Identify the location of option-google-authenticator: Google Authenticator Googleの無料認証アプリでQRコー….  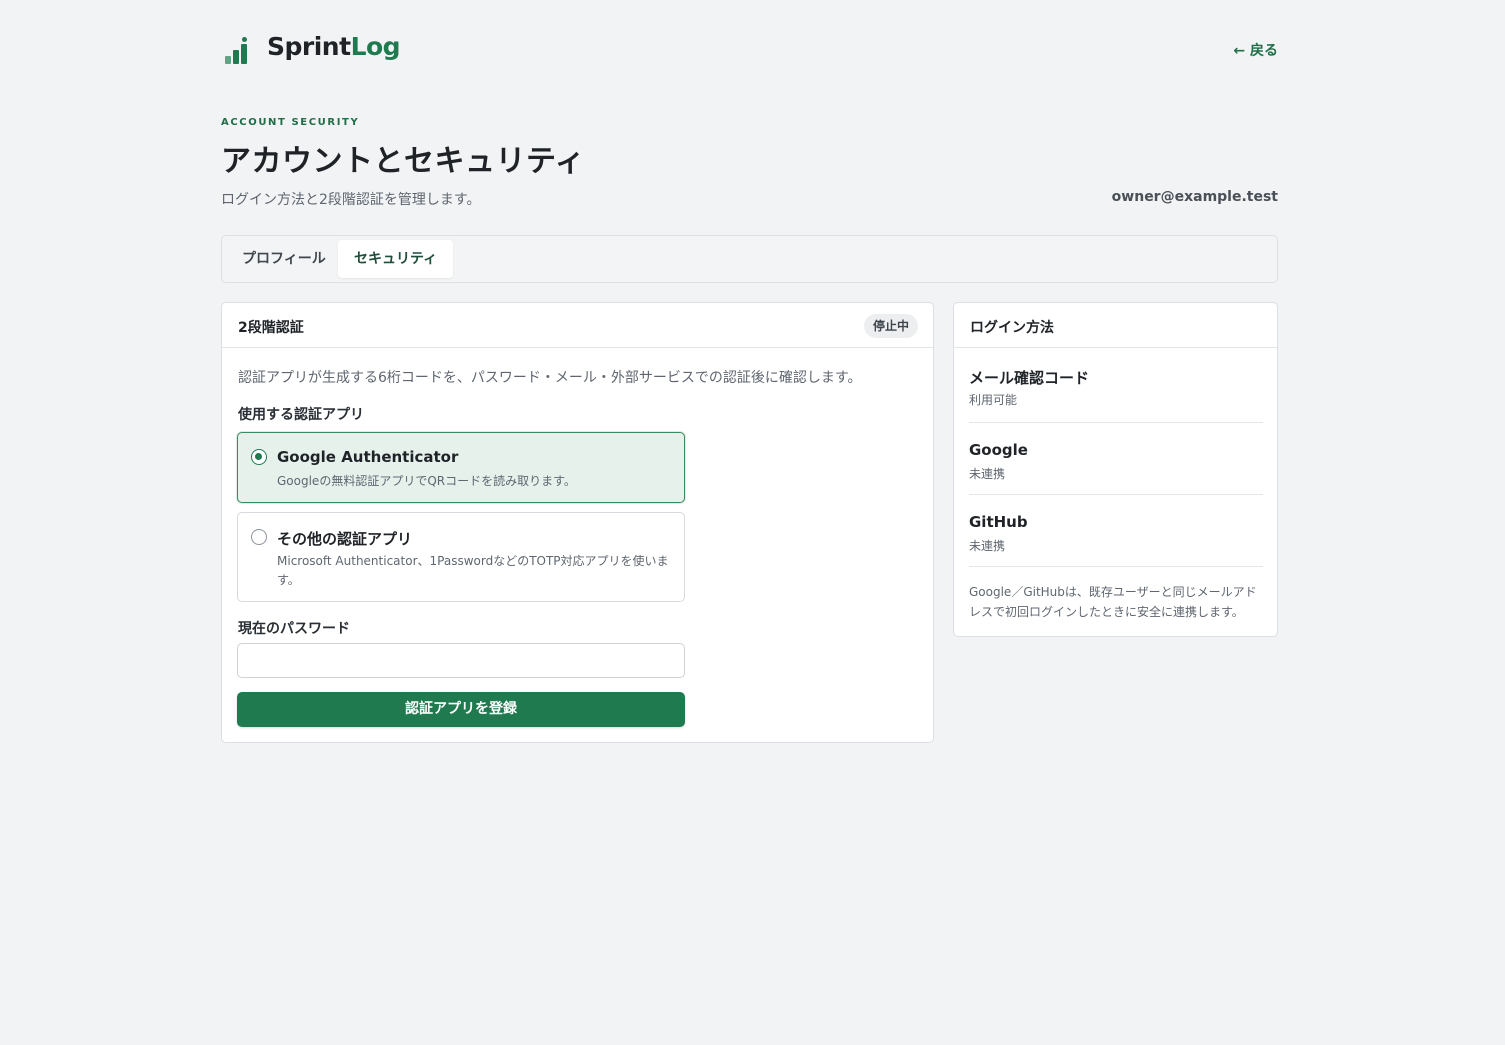
(461, 467).